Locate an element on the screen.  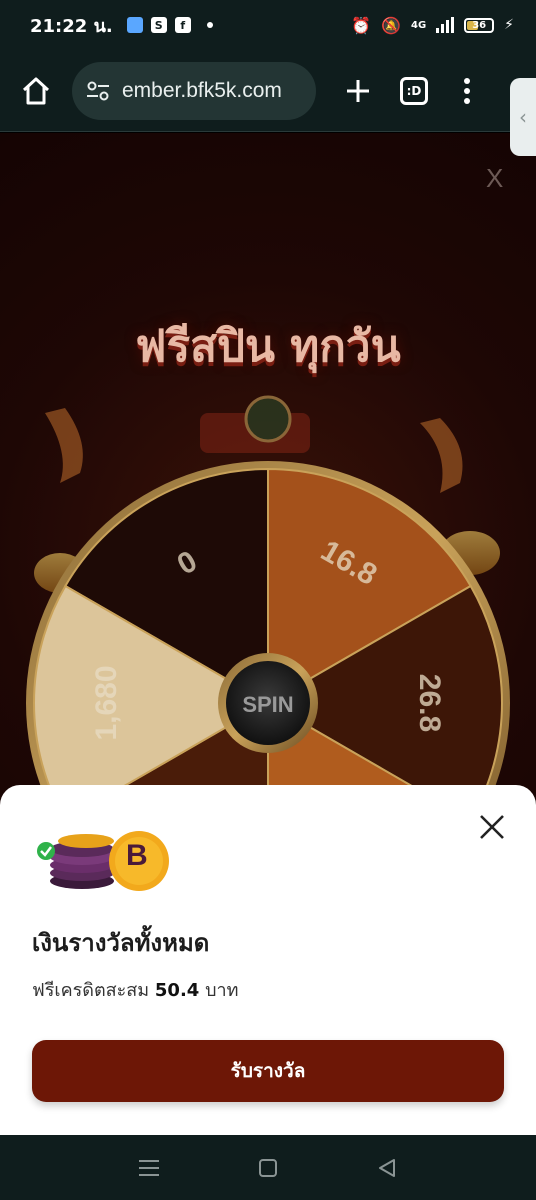
shopping-bag-icon: S is located at coordinates (158, 25).